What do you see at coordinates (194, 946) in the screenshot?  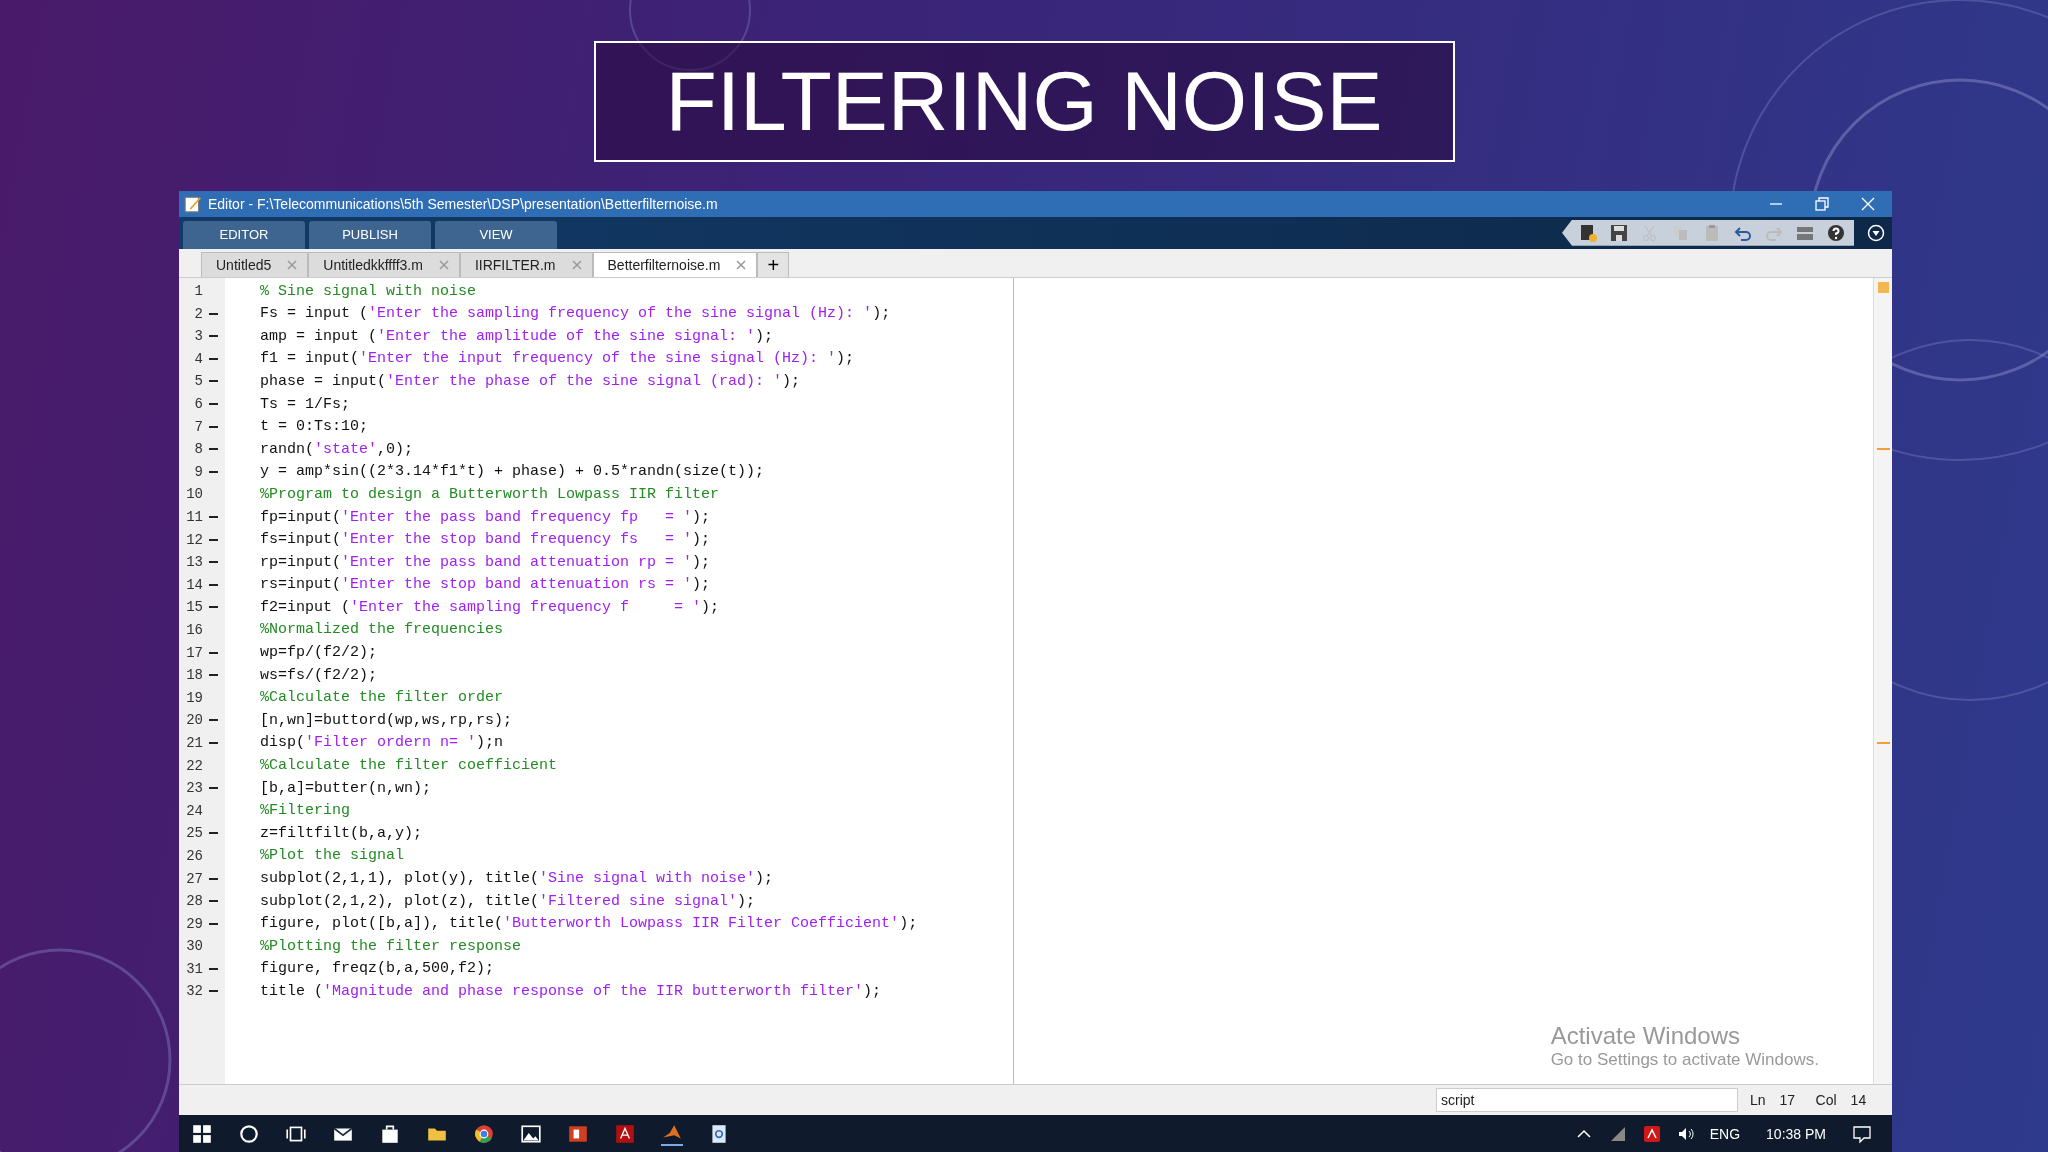 I see `line-number: 30` at bounding box center [194, 946].